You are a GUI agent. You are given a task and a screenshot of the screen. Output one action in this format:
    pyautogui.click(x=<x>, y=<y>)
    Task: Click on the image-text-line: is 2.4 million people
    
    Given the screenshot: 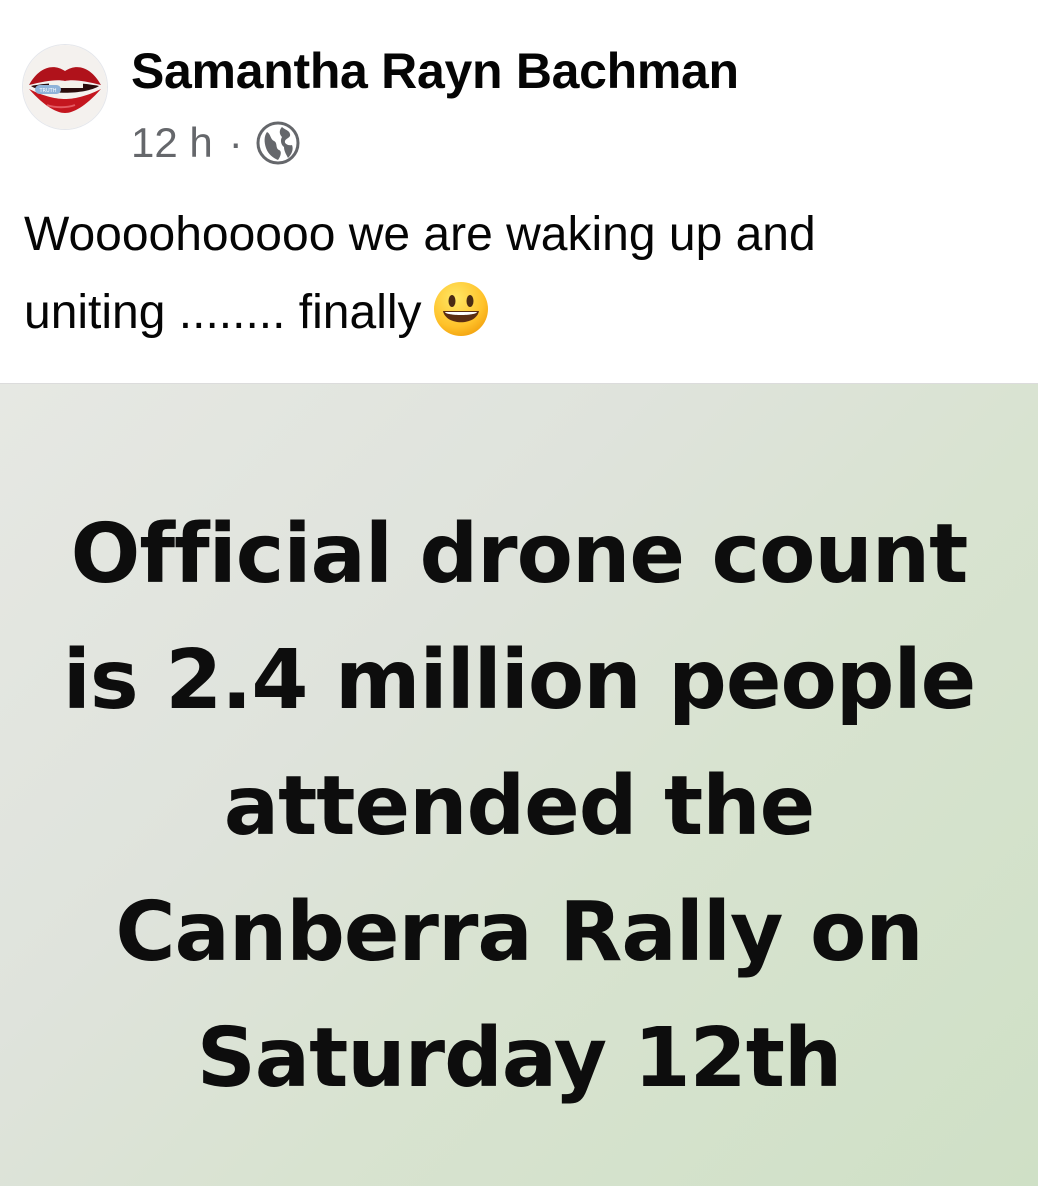 What is the action you would take?
    pyautogui.click(x=519, y=680)
    